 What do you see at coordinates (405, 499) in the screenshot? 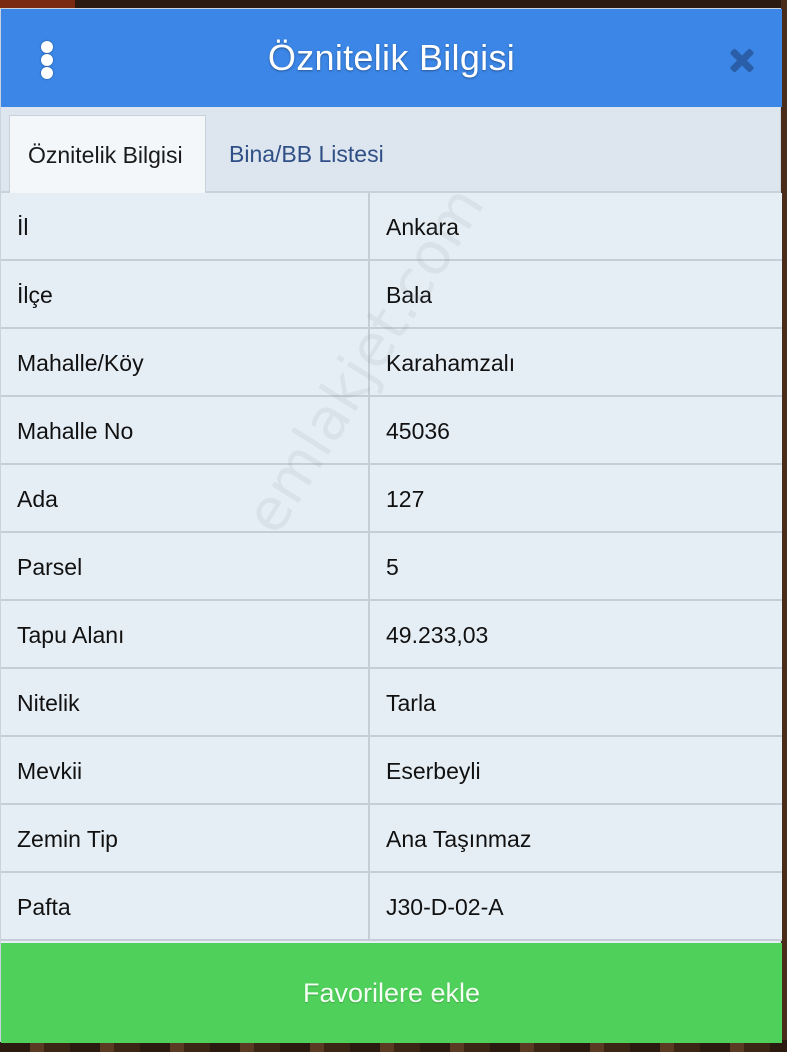
I see `attribute-value: 127` at bounding box center [405, 499].